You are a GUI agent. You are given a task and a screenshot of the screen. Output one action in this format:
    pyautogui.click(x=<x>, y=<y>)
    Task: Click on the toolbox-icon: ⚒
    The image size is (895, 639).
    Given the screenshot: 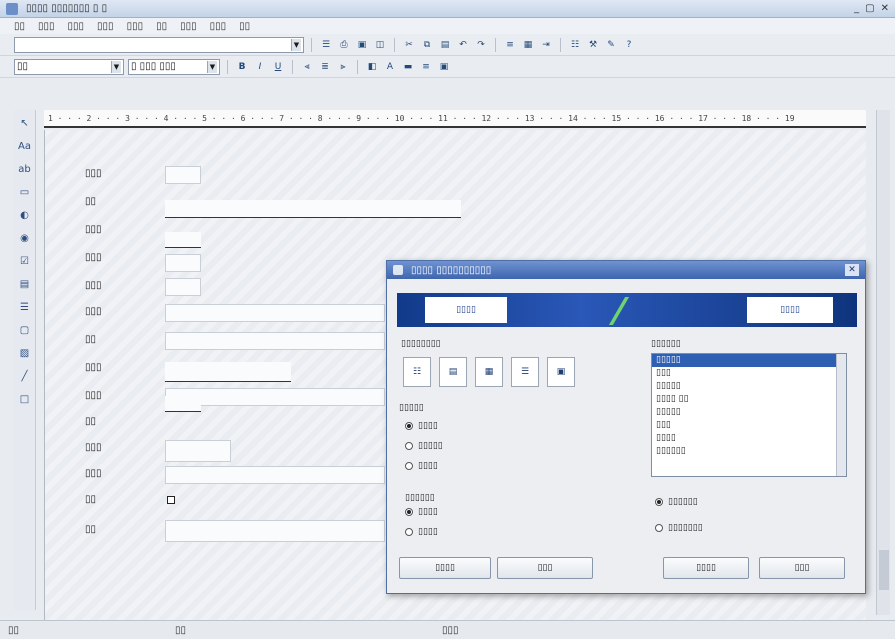 What is the action you would take?
    pyautogui.click(x=593, y=45)
    